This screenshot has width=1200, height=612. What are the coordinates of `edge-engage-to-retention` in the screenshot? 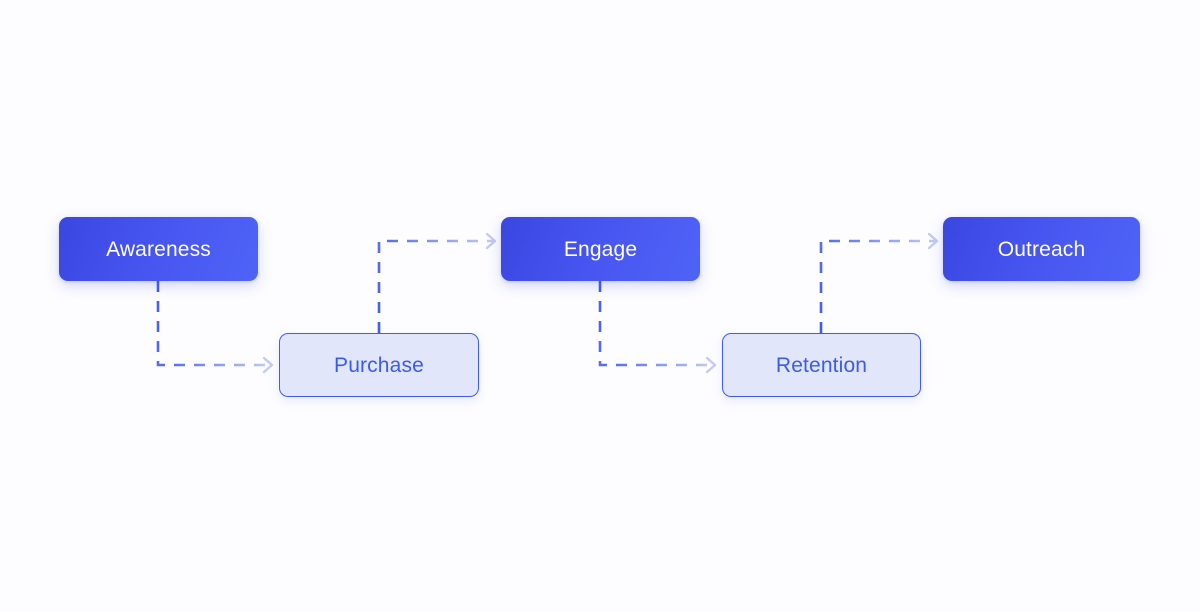 It's located at (657, 327).